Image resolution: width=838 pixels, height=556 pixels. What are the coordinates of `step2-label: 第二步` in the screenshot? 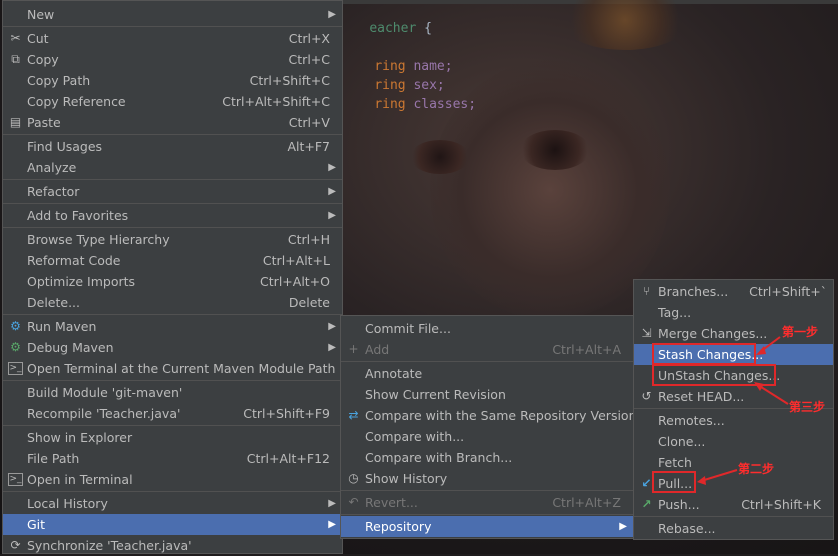 It's located at (756, 469).